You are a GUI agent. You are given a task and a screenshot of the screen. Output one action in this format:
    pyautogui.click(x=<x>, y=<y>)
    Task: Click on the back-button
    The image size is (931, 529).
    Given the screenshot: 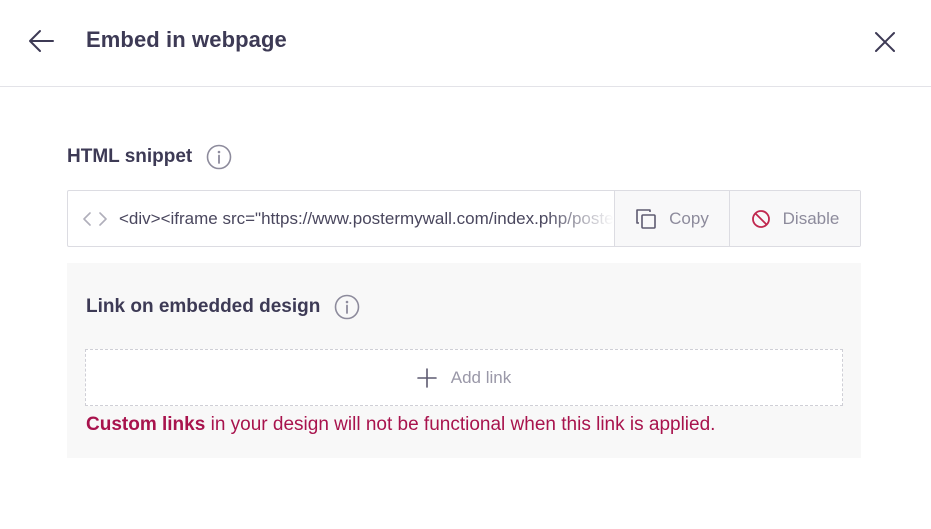 What is the action you would take?
    pyautogui.click(x=41, y=41)
    